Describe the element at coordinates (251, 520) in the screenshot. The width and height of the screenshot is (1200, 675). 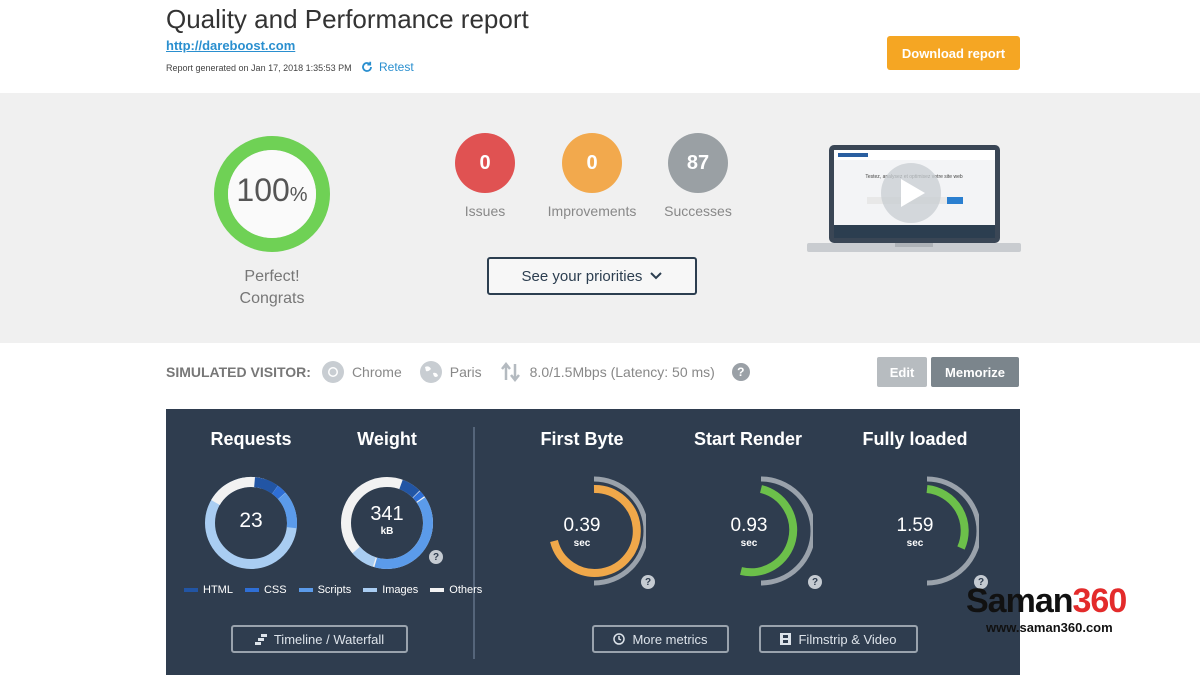
I see `requests-value: 23` at that location.